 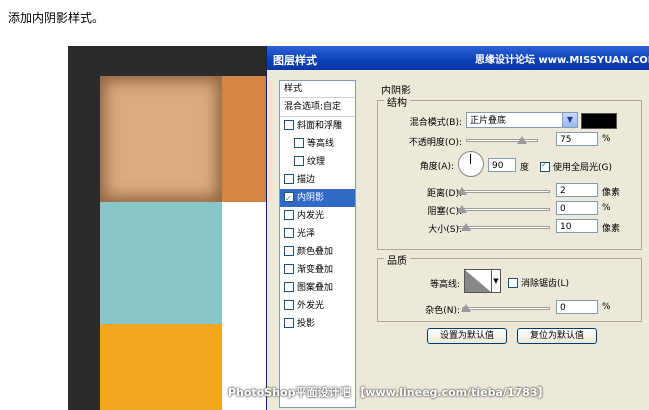 I want to click on style-item-label: 图案叠加, so click(x=315, y=288).